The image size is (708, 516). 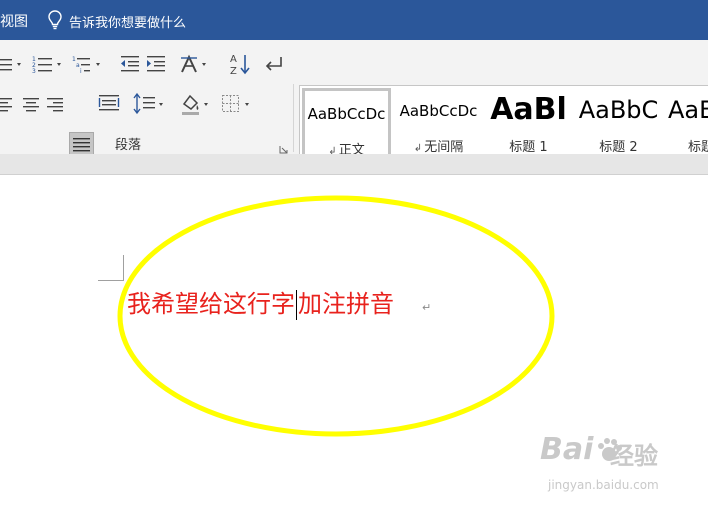 I want to click on style-title: AaB 标题, so click(x=686, y=123).